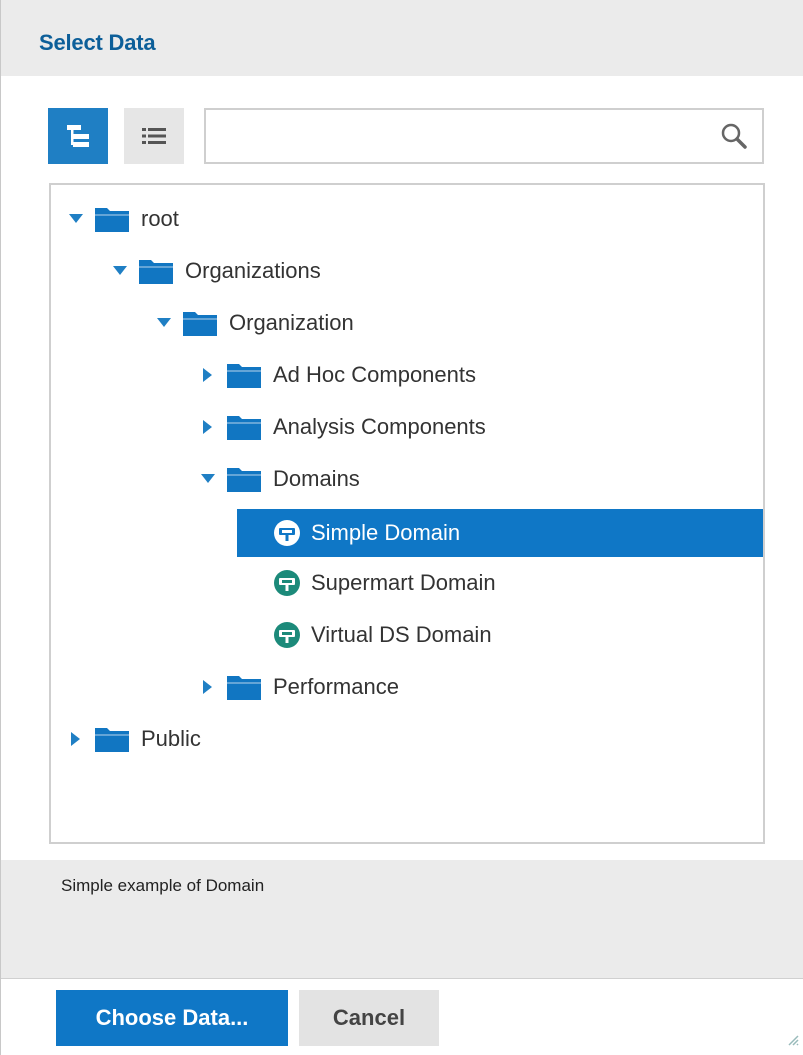 This screenshot has height=1055, width=803. I want to click on tree-node-analysis-components: Analysis Components, so click(343, 427).